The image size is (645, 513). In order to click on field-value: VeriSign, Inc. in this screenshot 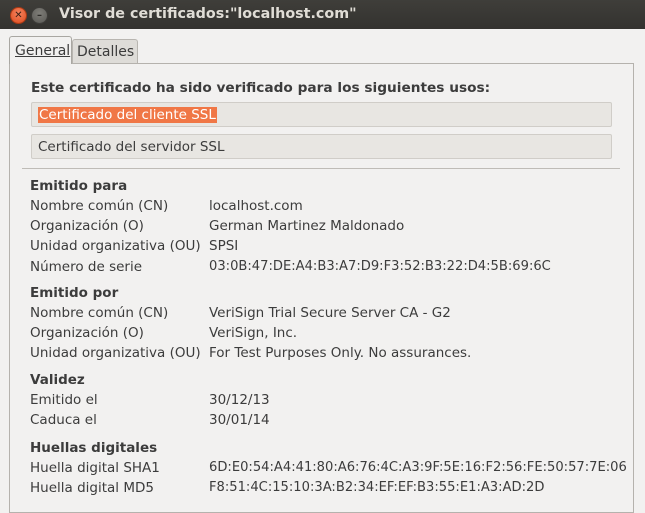, I will do `click(253, 333)`.